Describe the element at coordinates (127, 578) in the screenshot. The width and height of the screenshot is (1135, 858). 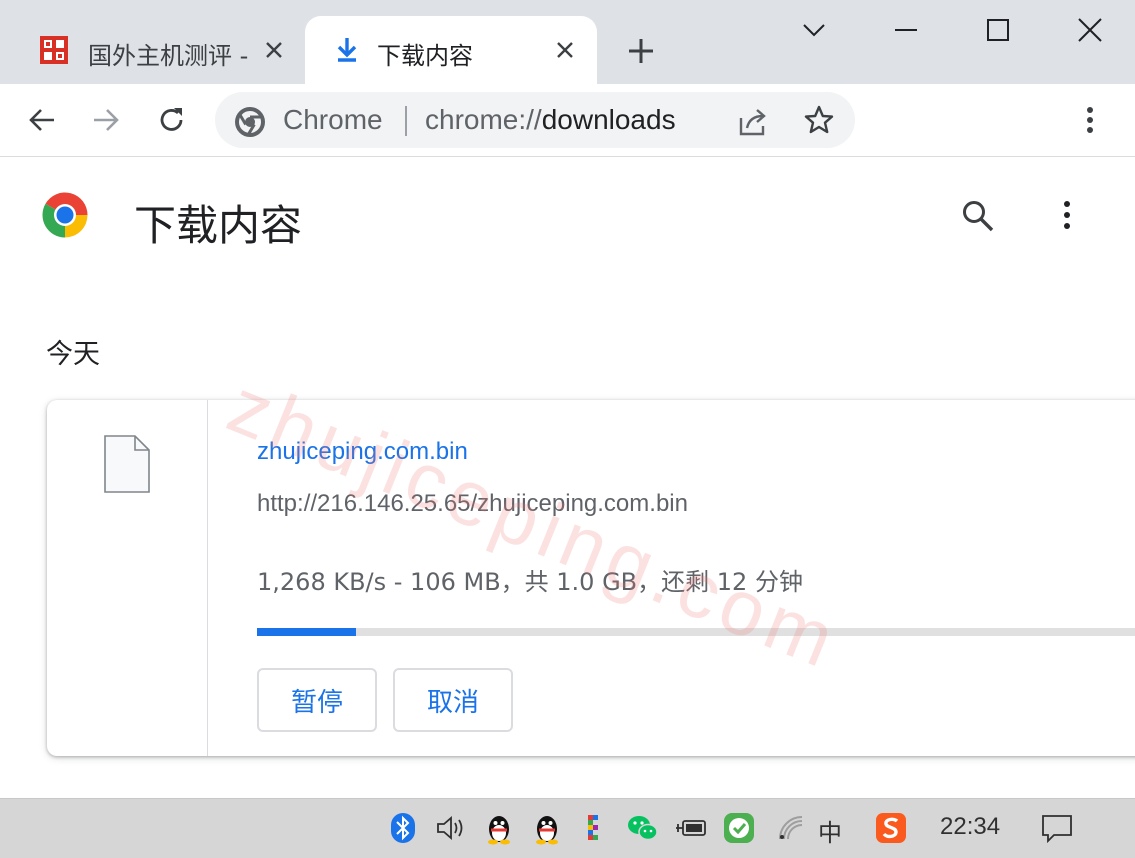
I see `file-icon-column` at that location.